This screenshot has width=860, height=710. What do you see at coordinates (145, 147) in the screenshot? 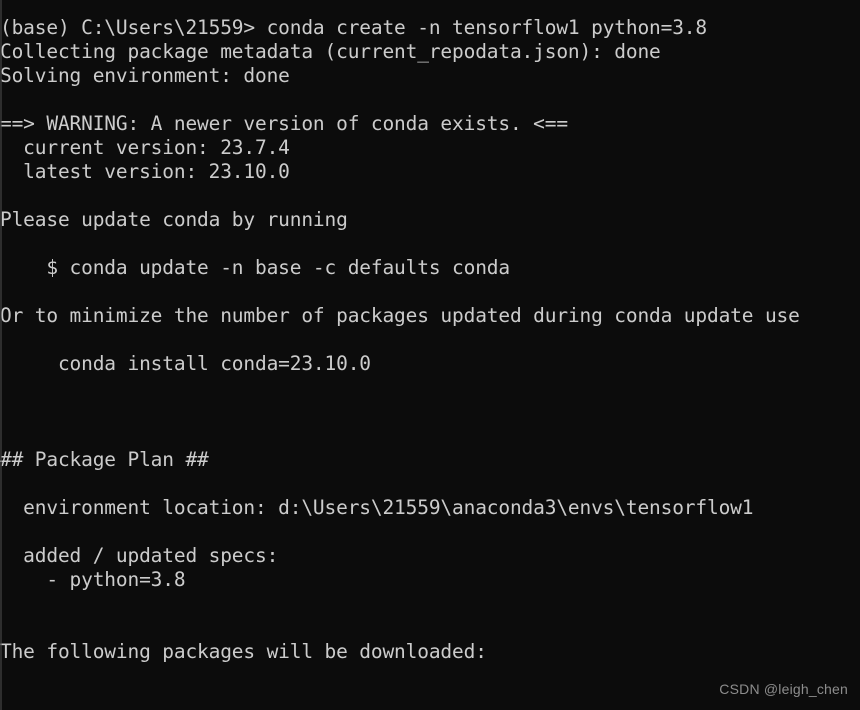
I see `console-line-current-version: current version: 23.7.4` at bounding box center [145, 147].